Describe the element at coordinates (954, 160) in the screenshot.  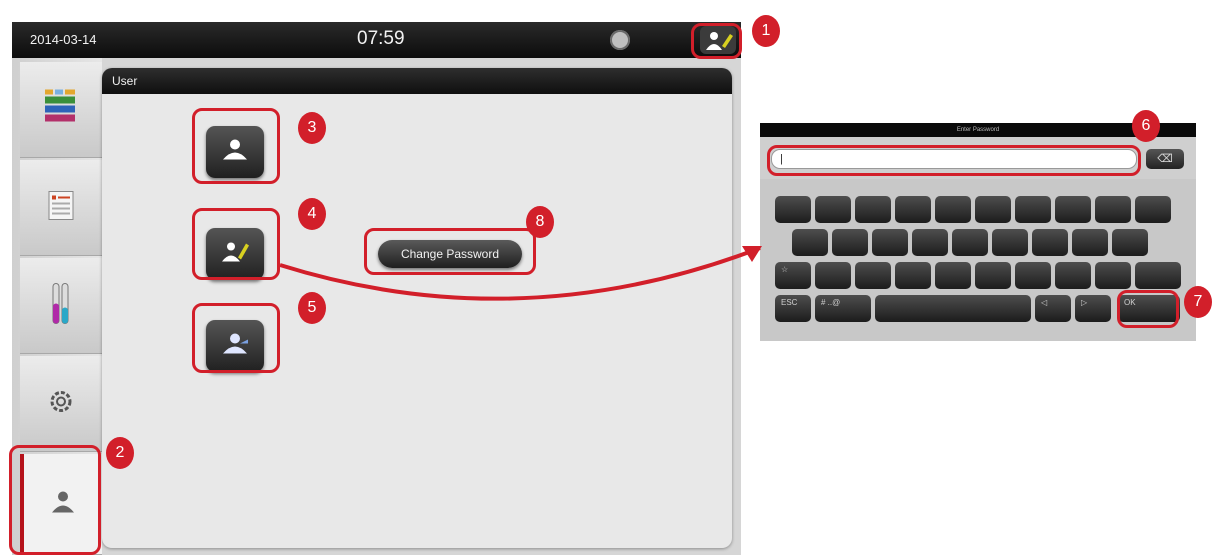
I see `highlight-password-input` at that location.